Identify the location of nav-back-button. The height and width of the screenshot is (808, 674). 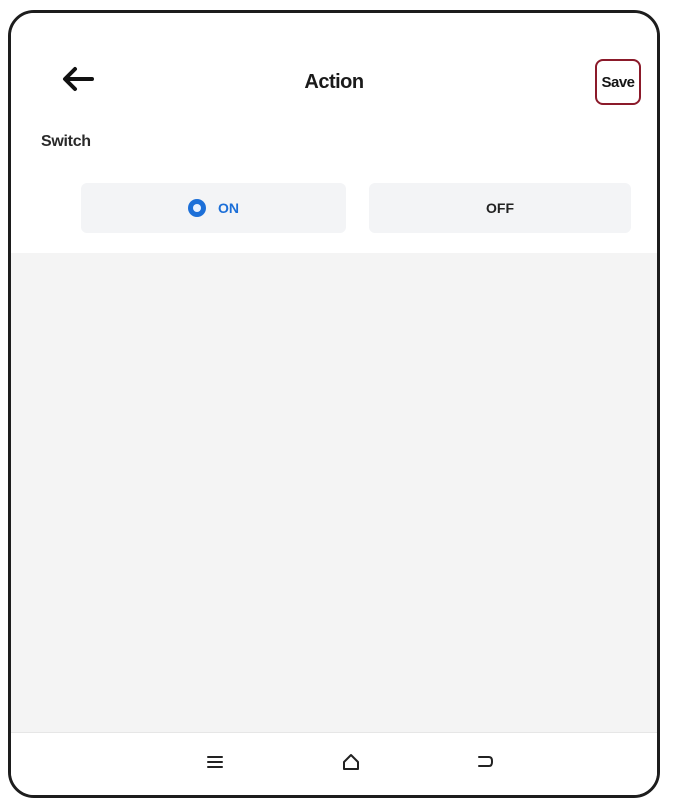
(485, 762).